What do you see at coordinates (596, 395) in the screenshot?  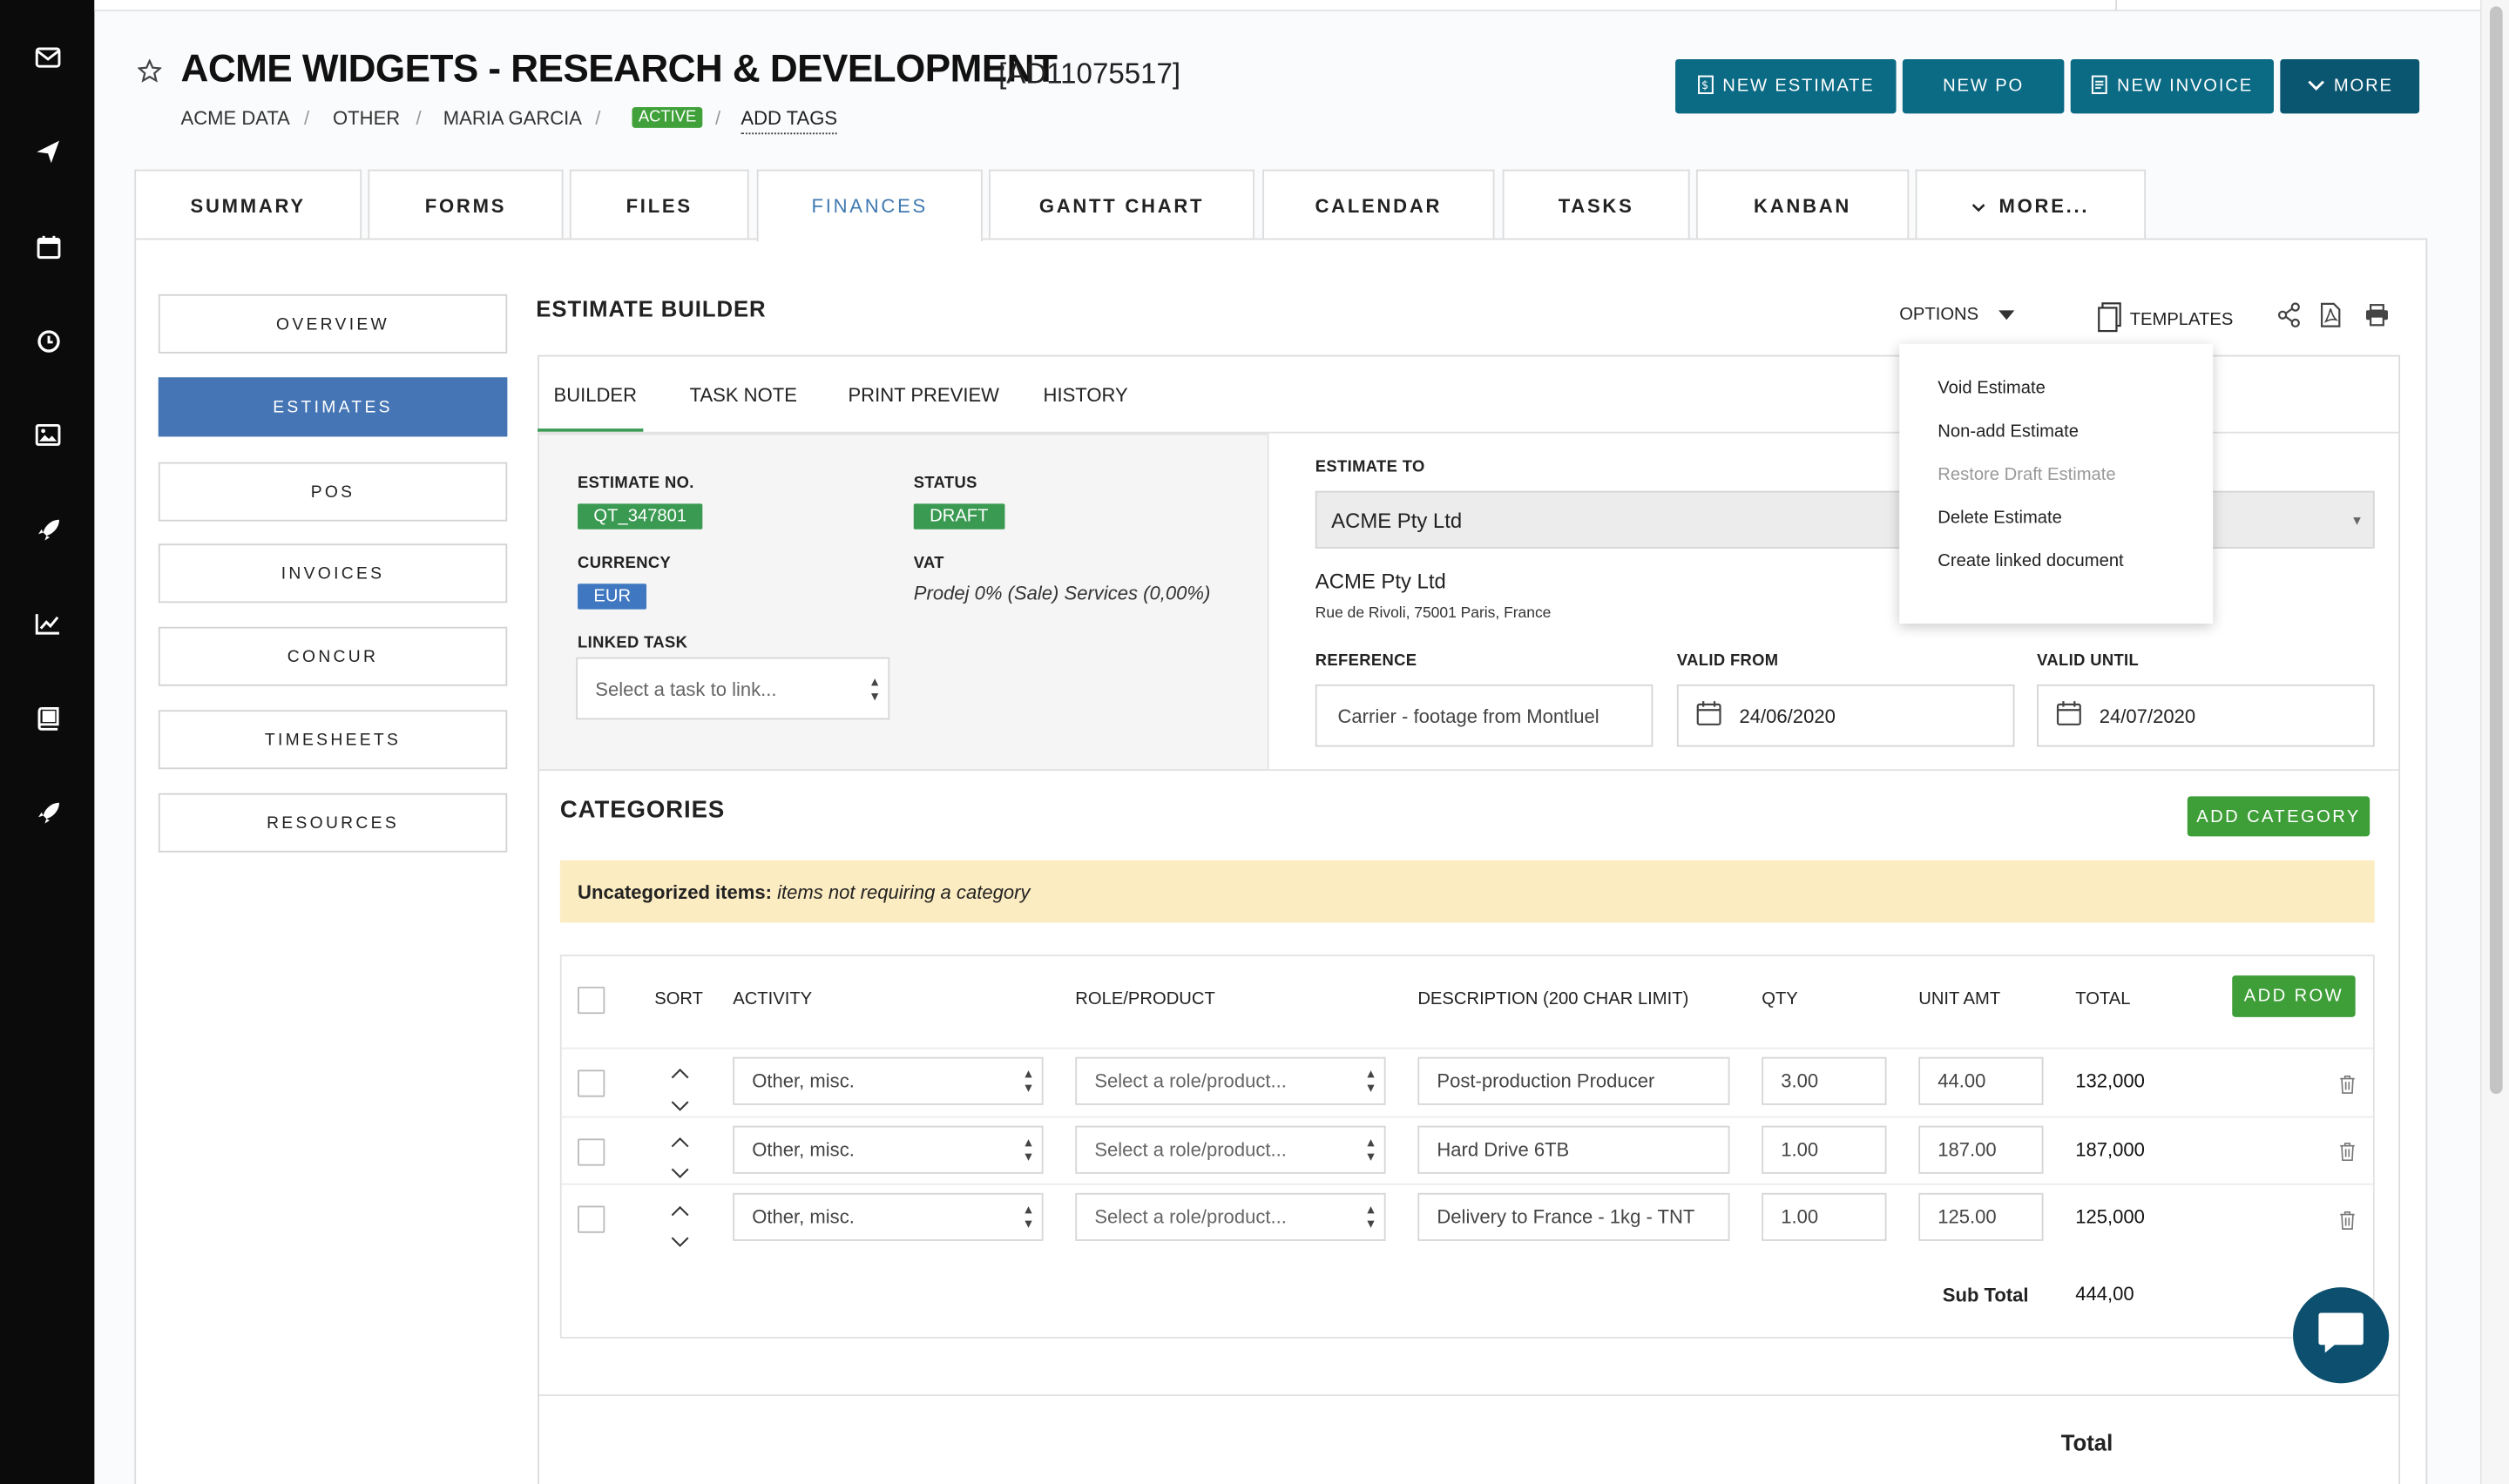 I see `subtab-builder: BUILDER` at bounding box center [596, 395].